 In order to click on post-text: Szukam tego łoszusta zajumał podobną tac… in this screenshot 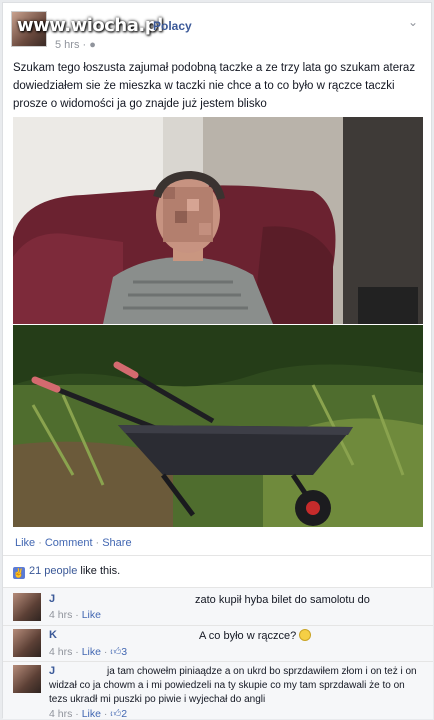, I will do `click(214, 86)`.